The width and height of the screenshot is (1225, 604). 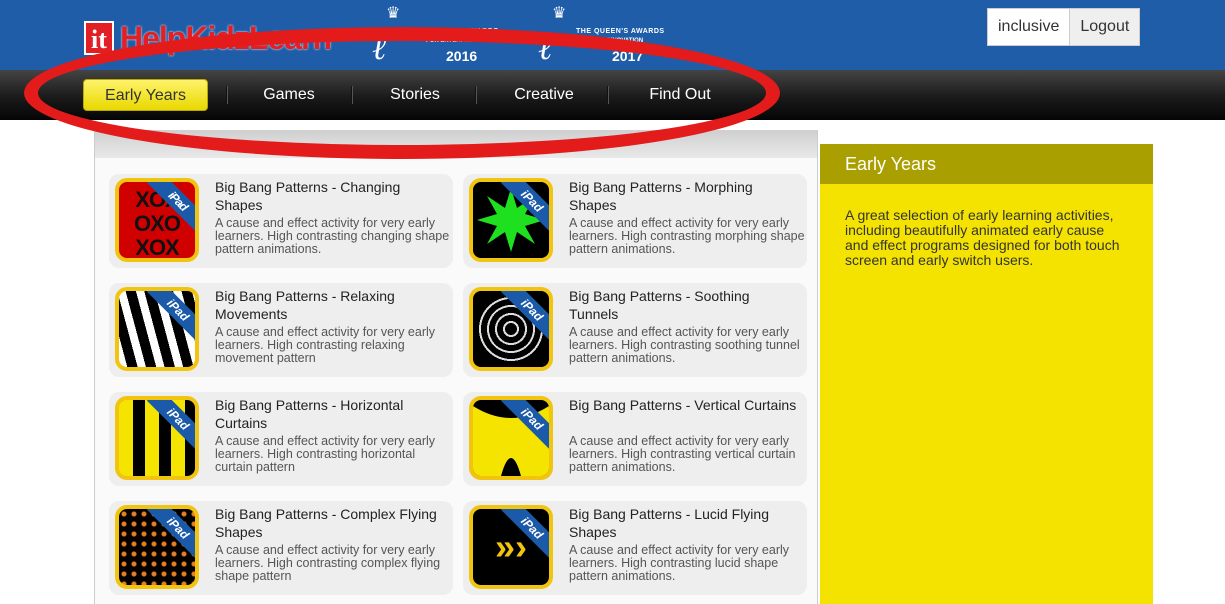 I want to click on nav-creative: Creative, so click(x=544, y=95).